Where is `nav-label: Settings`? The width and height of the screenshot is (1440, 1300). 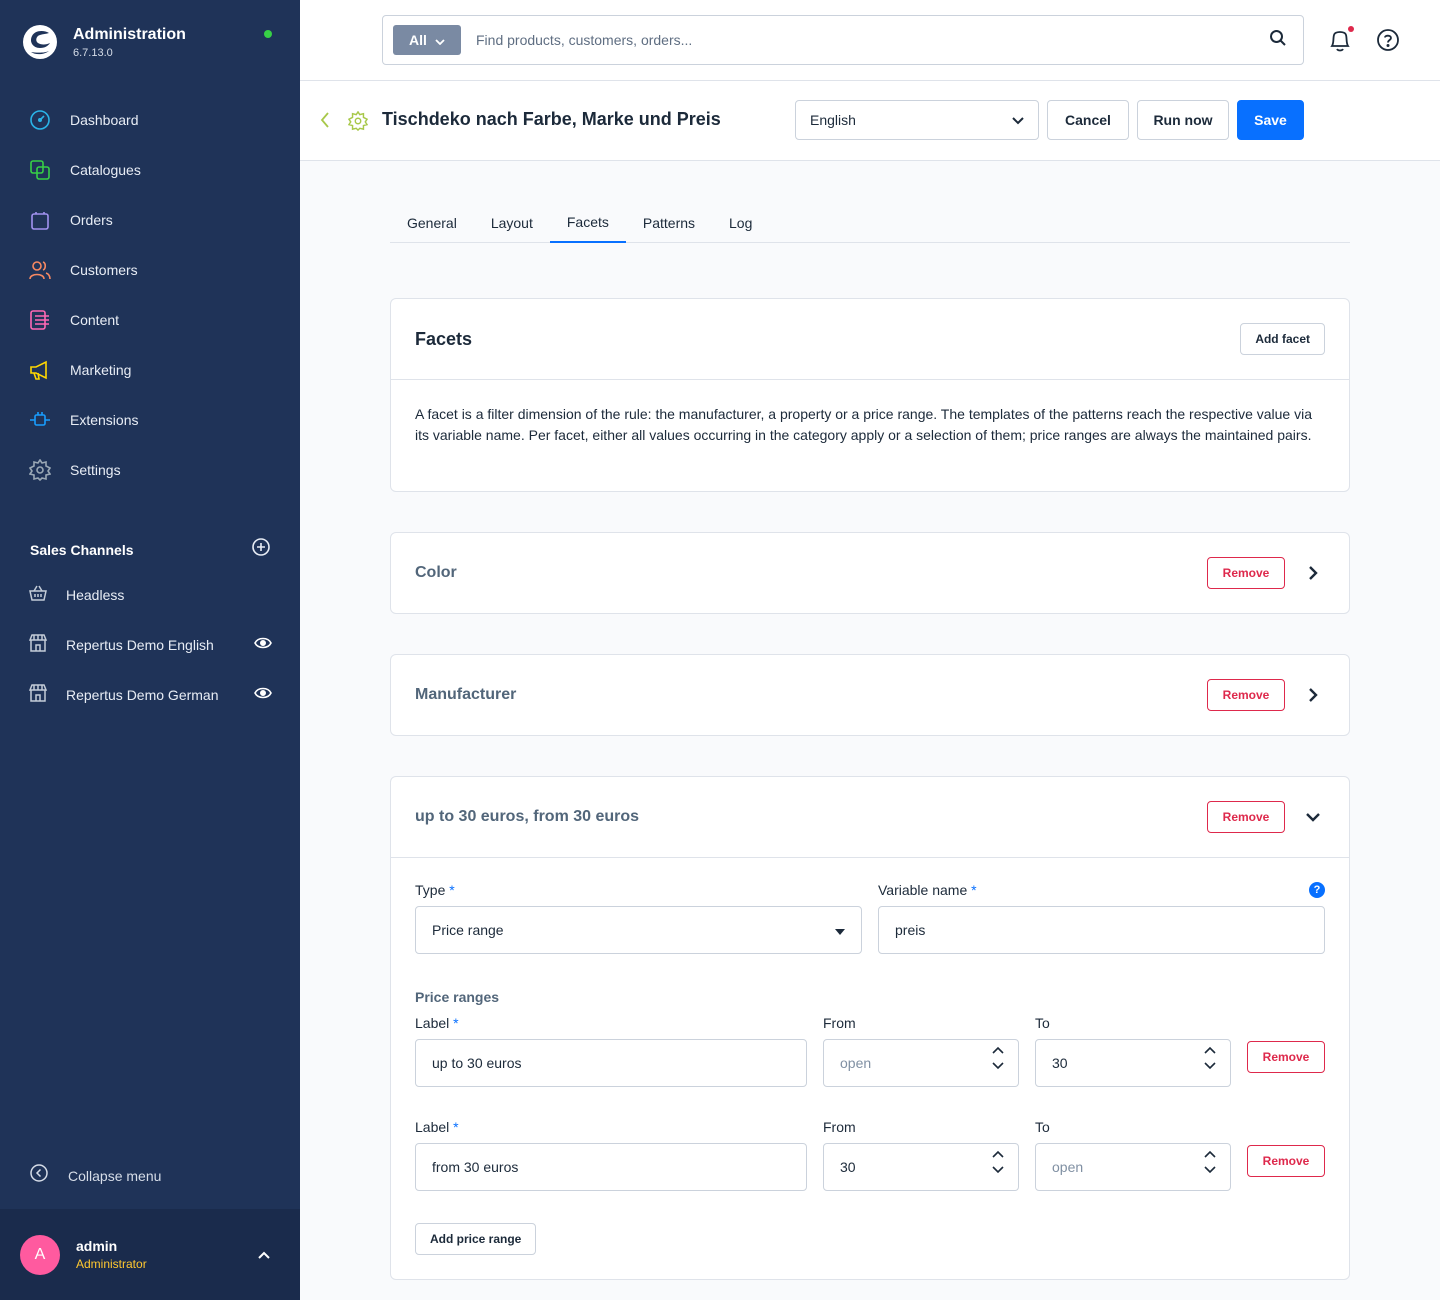
nav-label: Settings is located at coordinates (95, 470).